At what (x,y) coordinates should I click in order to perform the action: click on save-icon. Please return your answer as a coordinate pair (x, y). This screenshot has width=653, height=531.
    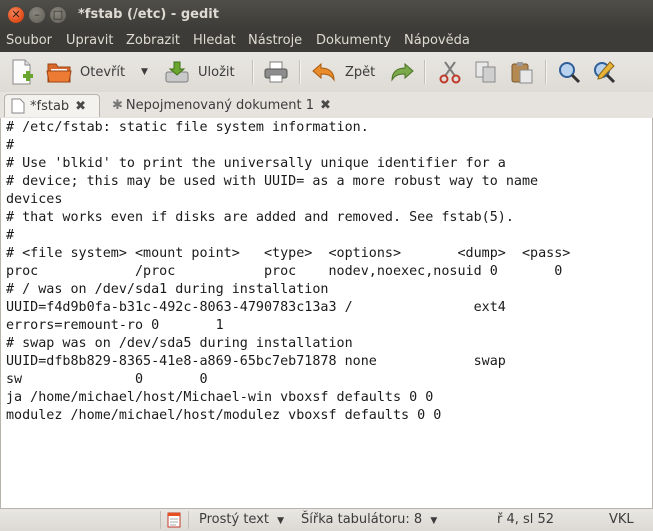
    Looking at the image, I should click on (177, 72).